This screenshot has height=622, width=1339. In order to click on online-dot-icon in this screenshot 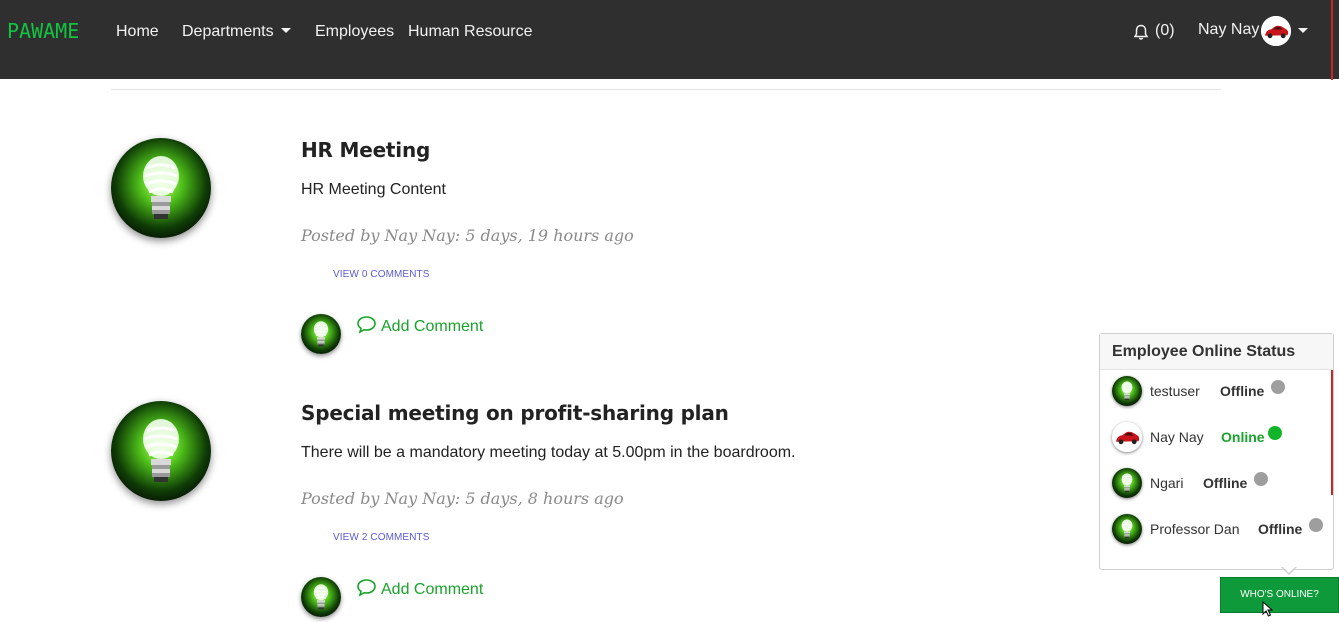, I will do `click(1275, 433)`.